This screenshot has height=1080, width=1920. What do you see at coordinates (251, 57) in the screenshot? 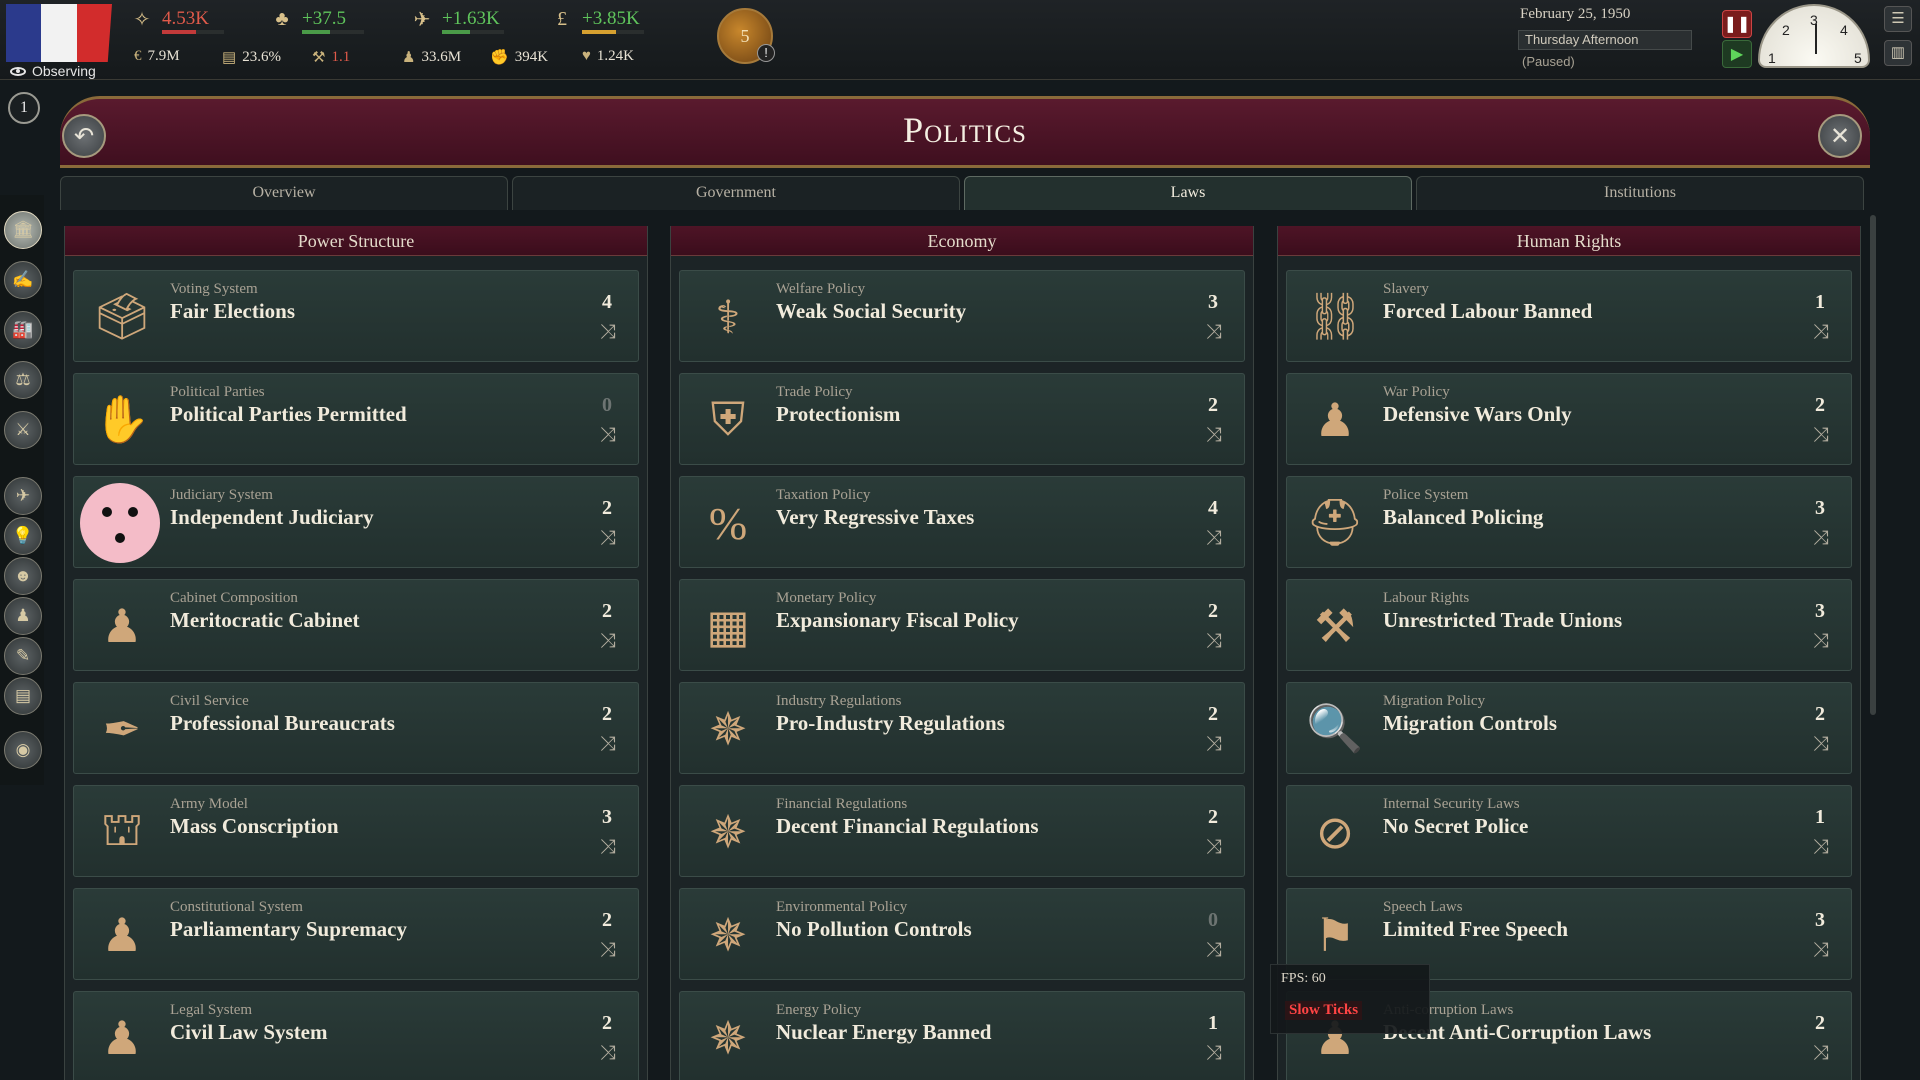
I see `stat-2: ▤ 23.6%` at bounding box center [251, 57].